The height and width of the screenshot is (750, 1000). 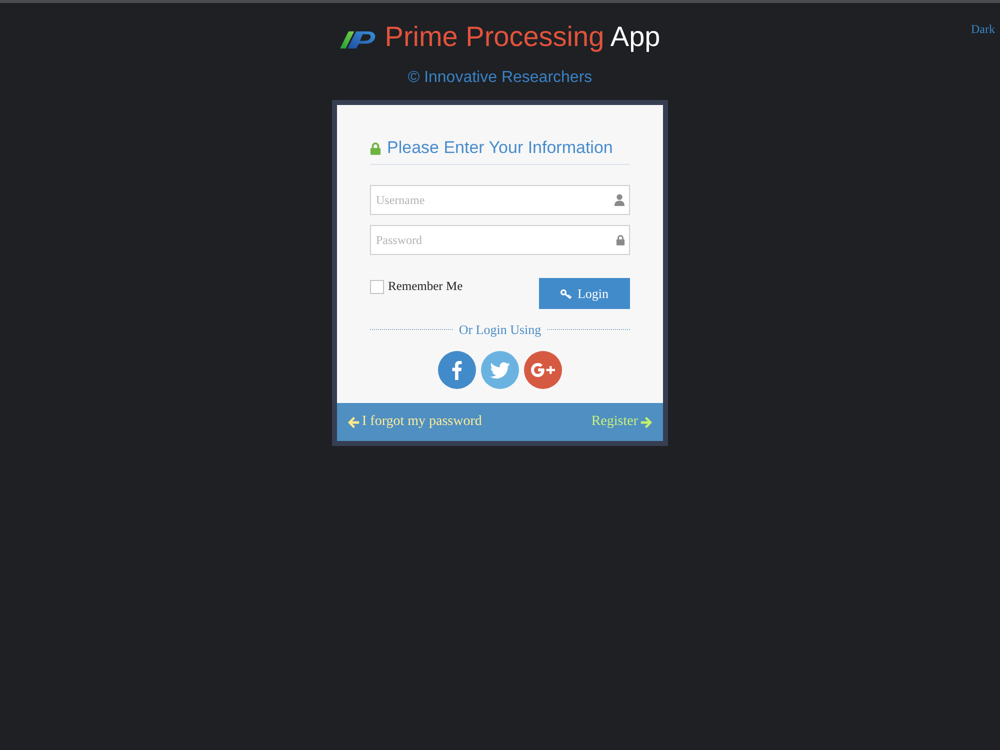 I want to click on remember-me-label: Remember Me, so click(x=425, y=286).